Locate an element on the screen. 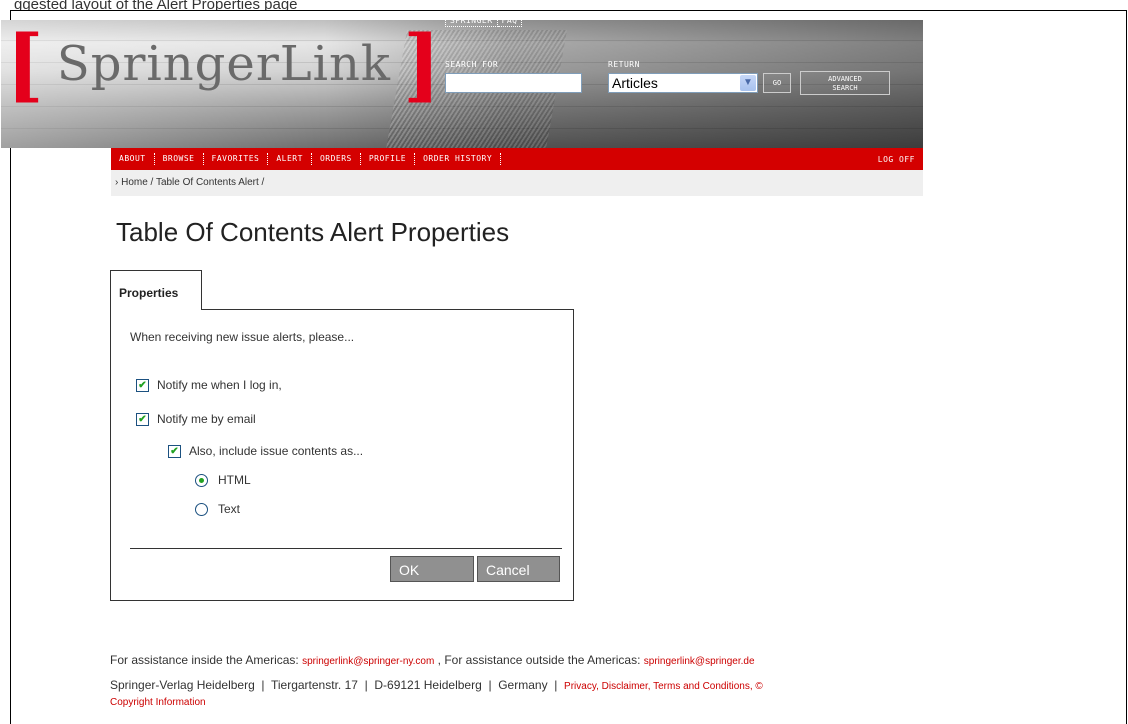  faq-link: FAQ is located at coordinates (510, 20).